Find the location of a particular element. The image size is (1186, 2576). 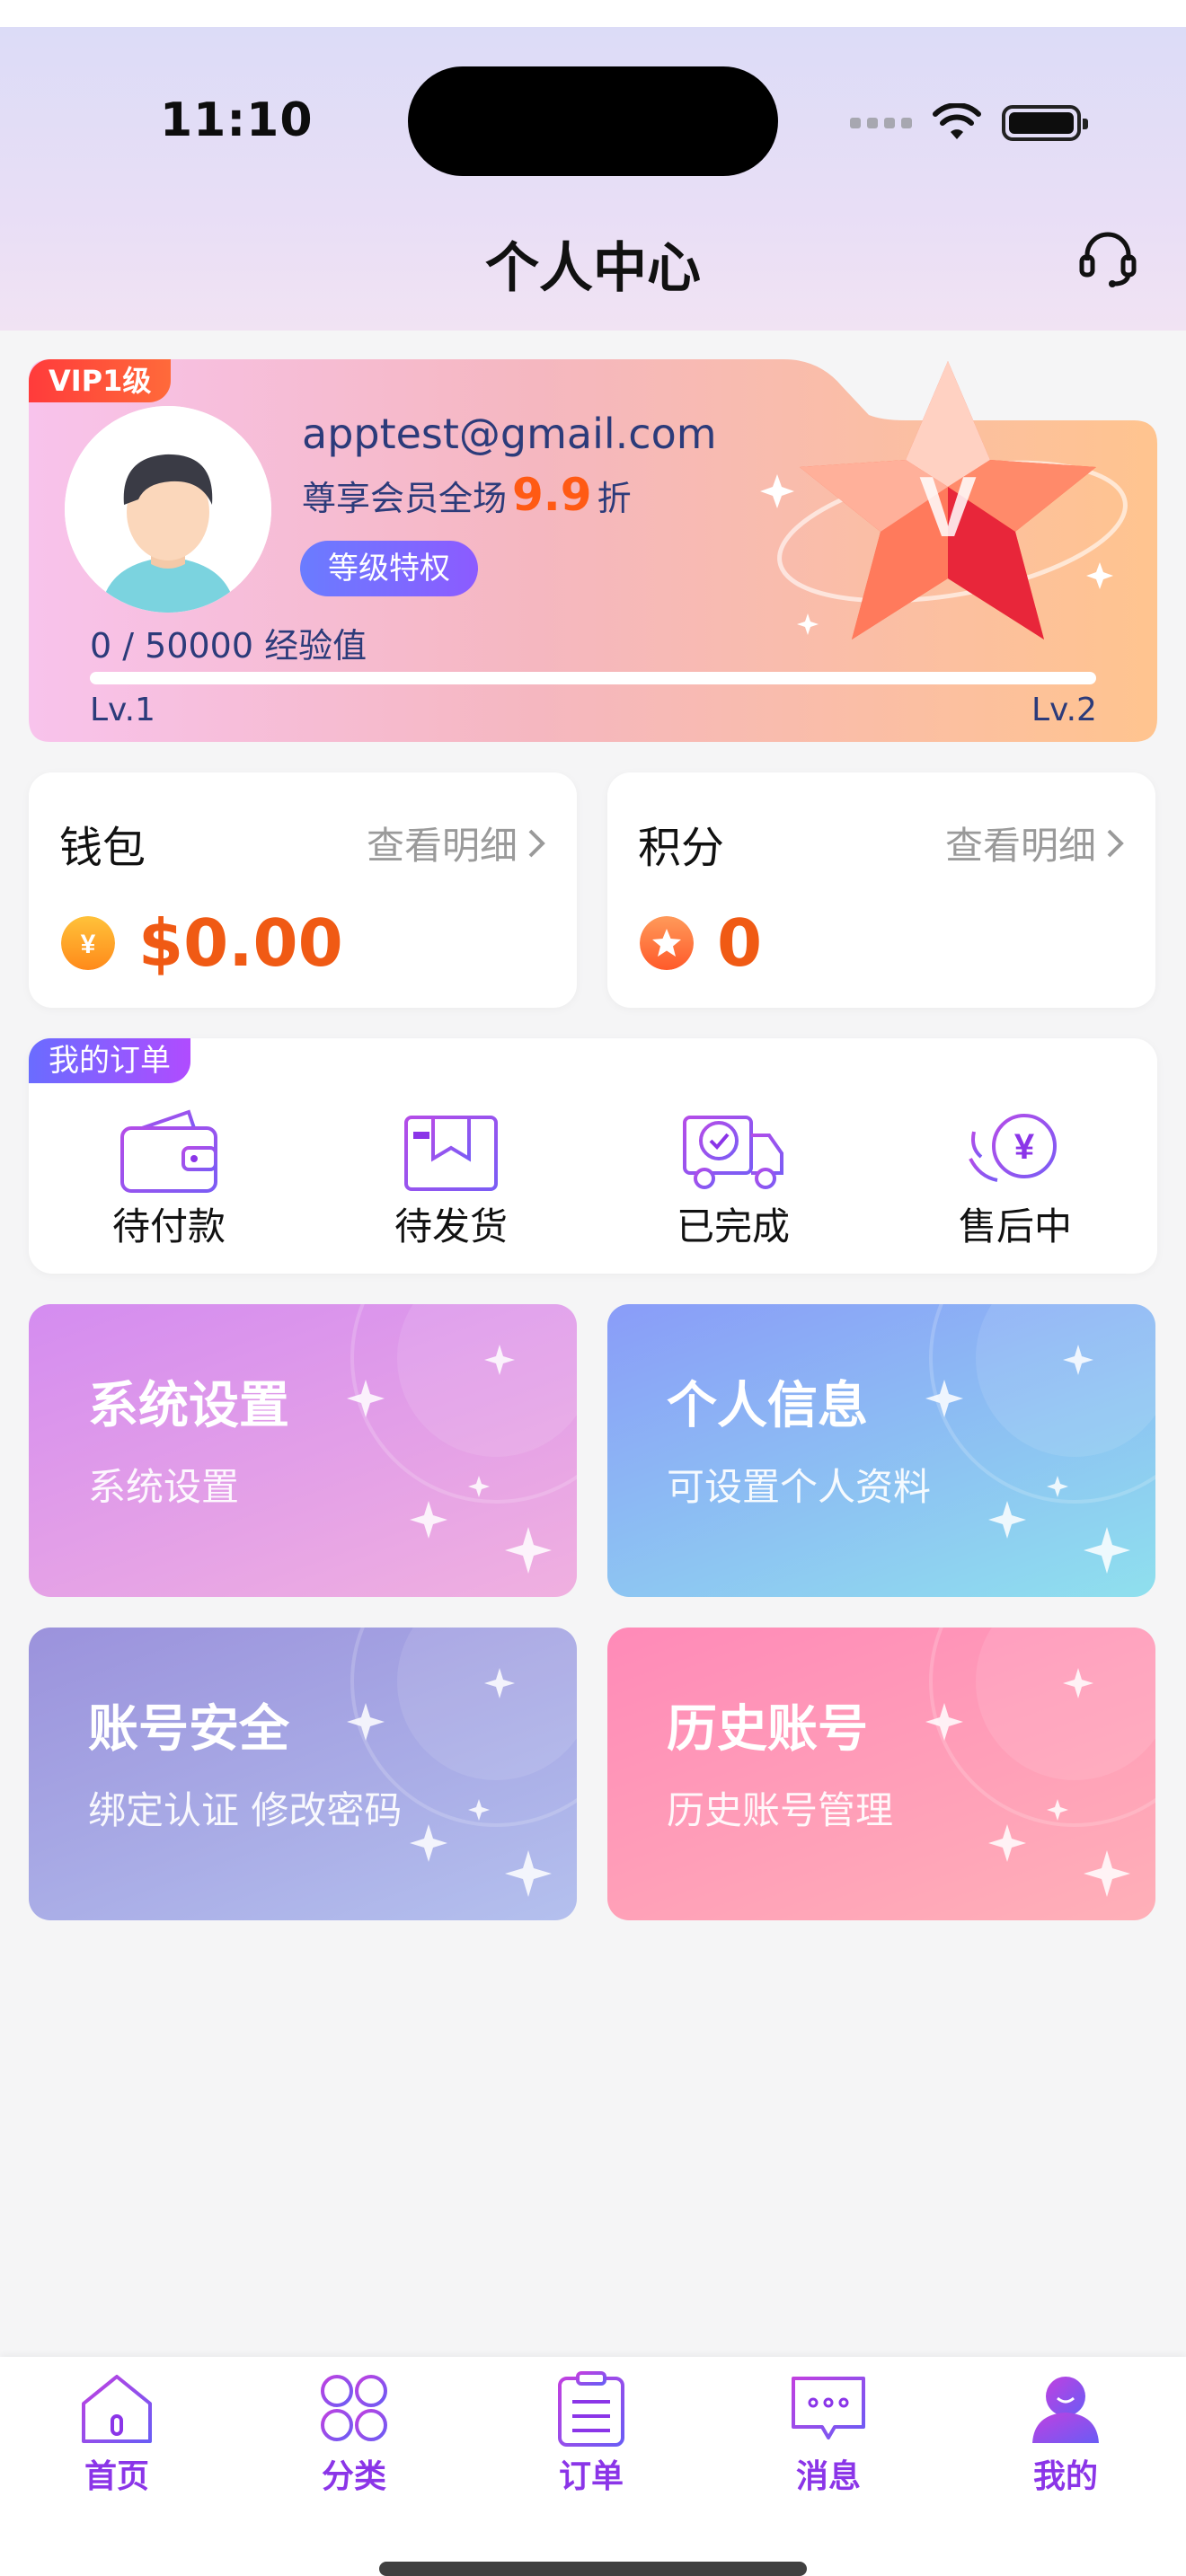

order-pending-shipment: 待发货 is located at coordinates (451, 1176).